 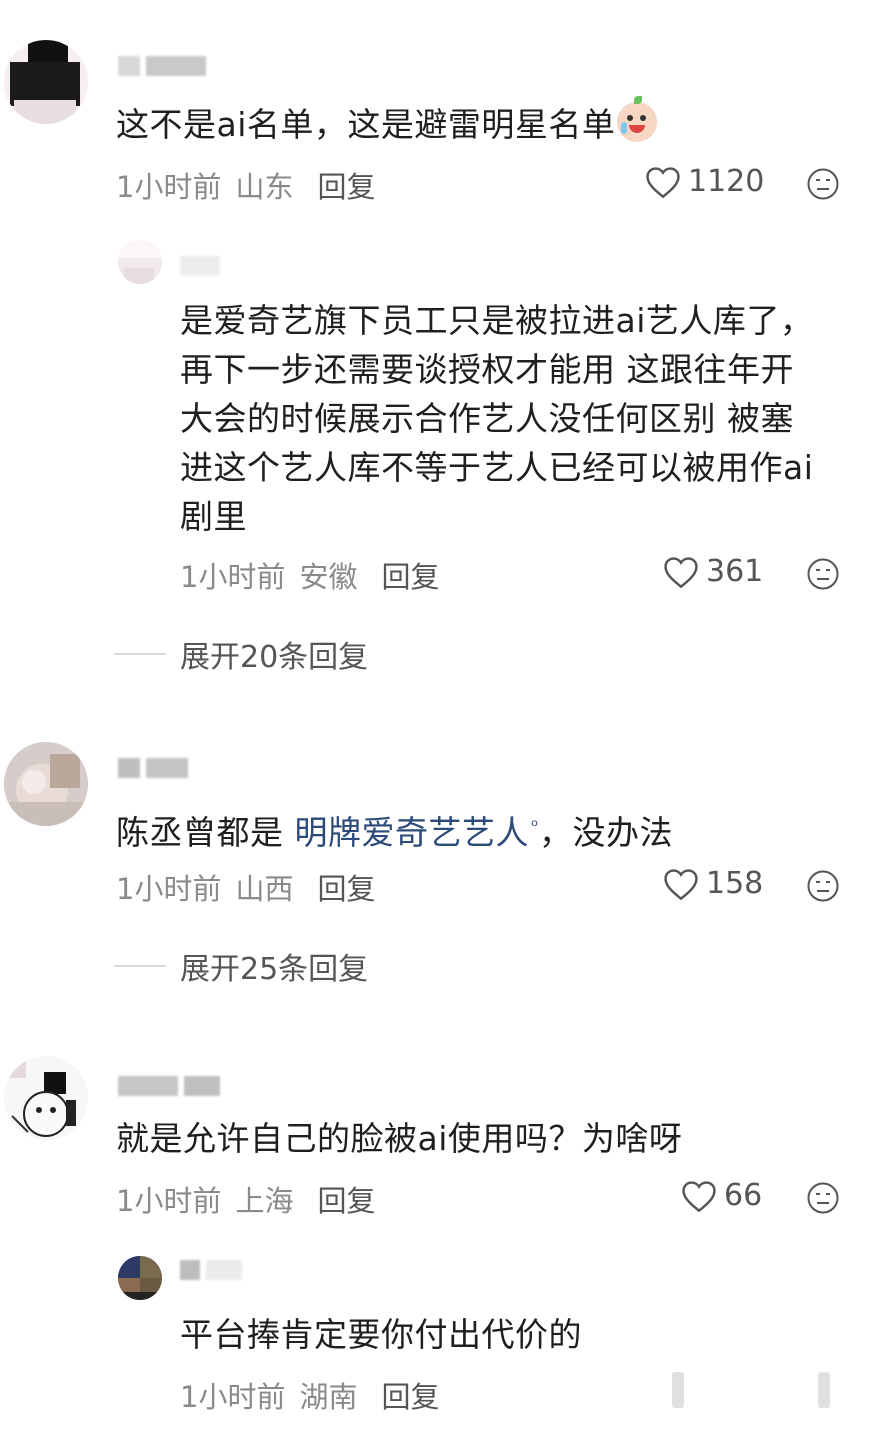 What do you see at coordinates (743, 1195) in the screenshot?
I see `like-count: 66` at bounding box center [743, 1195].